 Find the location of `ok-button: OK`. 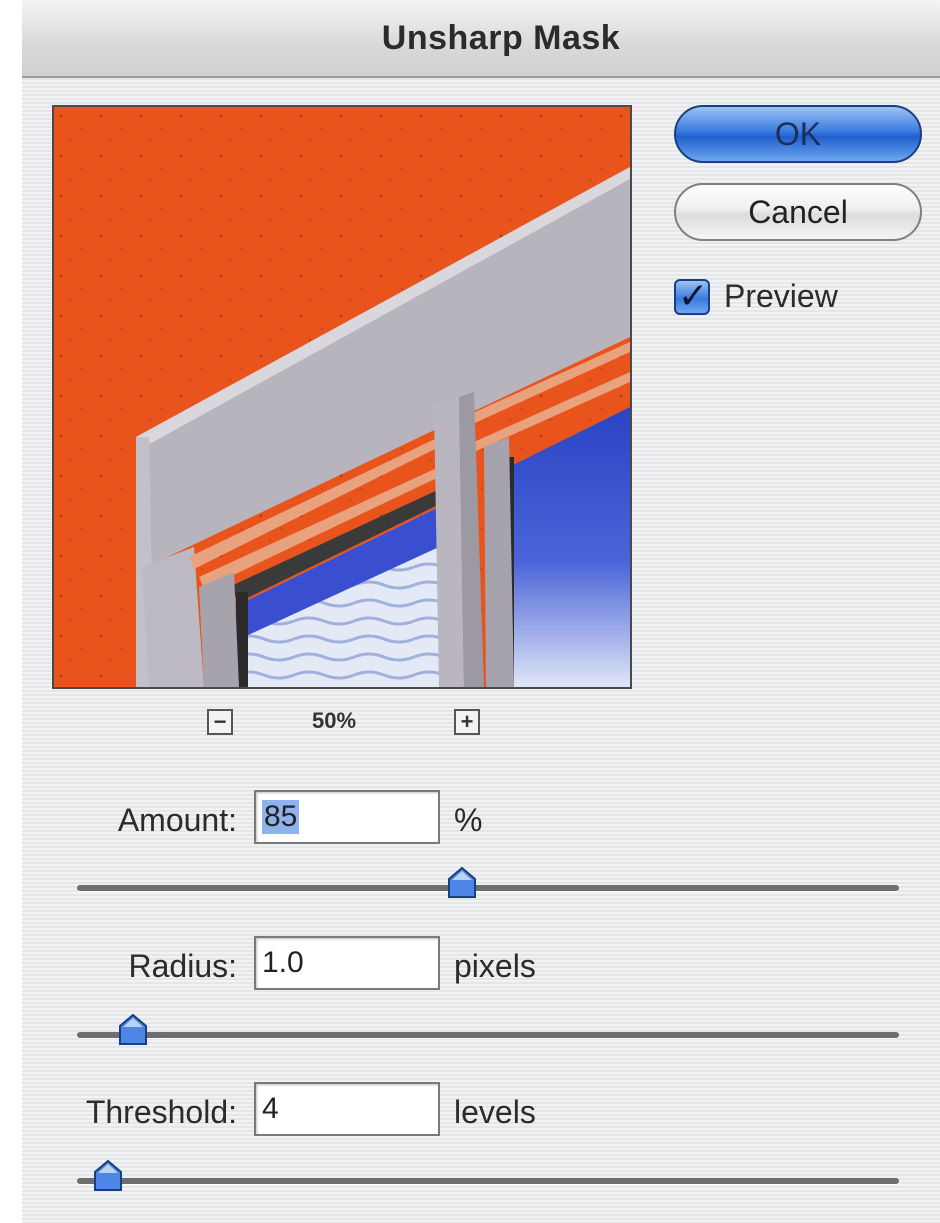

ok-button: OK is located at coordinates (798, 134).